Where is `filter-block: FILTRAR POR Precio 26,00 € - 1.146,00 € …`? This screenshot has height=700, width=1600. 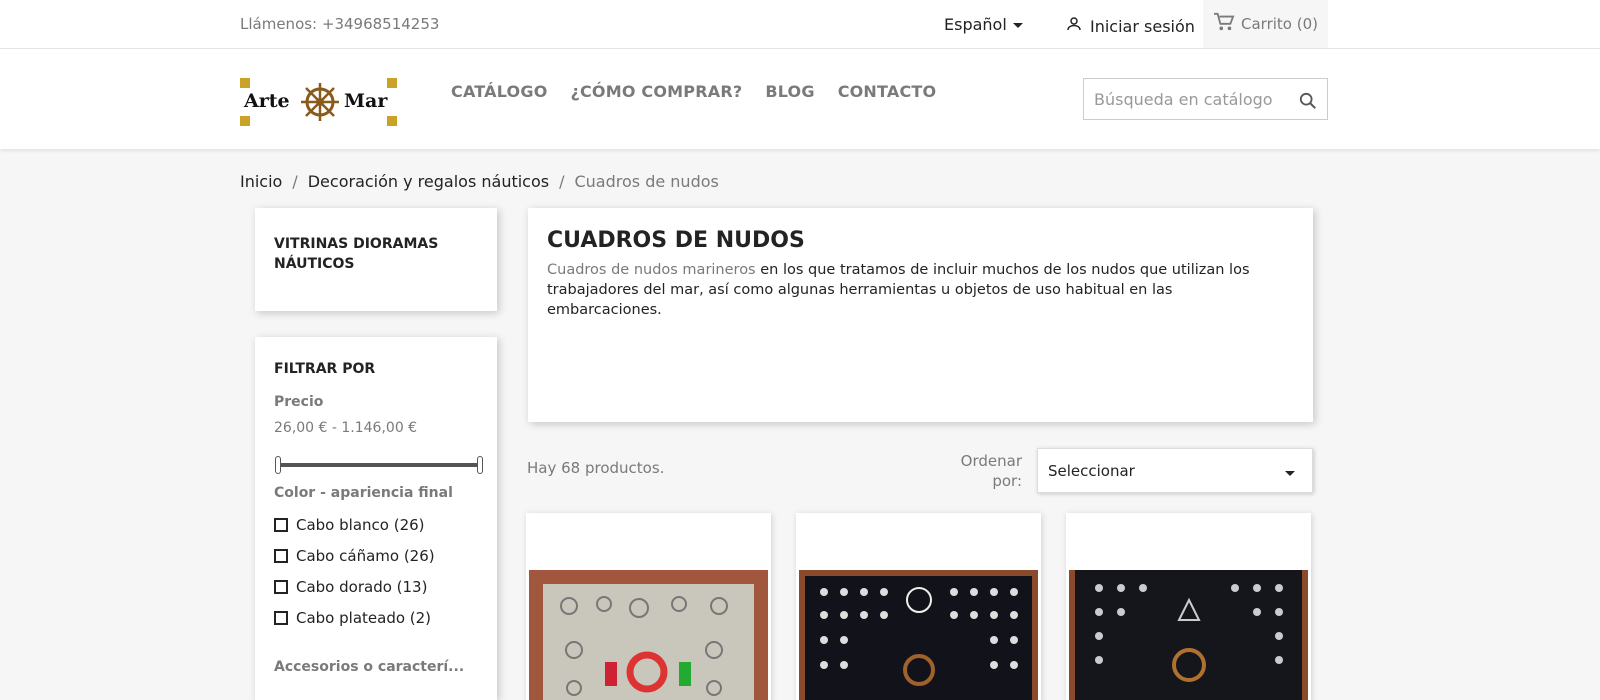 filter-block: FILTRAR POR Precio 26,00 € - 1.146,00 € … is located at coordinates (376, 518).